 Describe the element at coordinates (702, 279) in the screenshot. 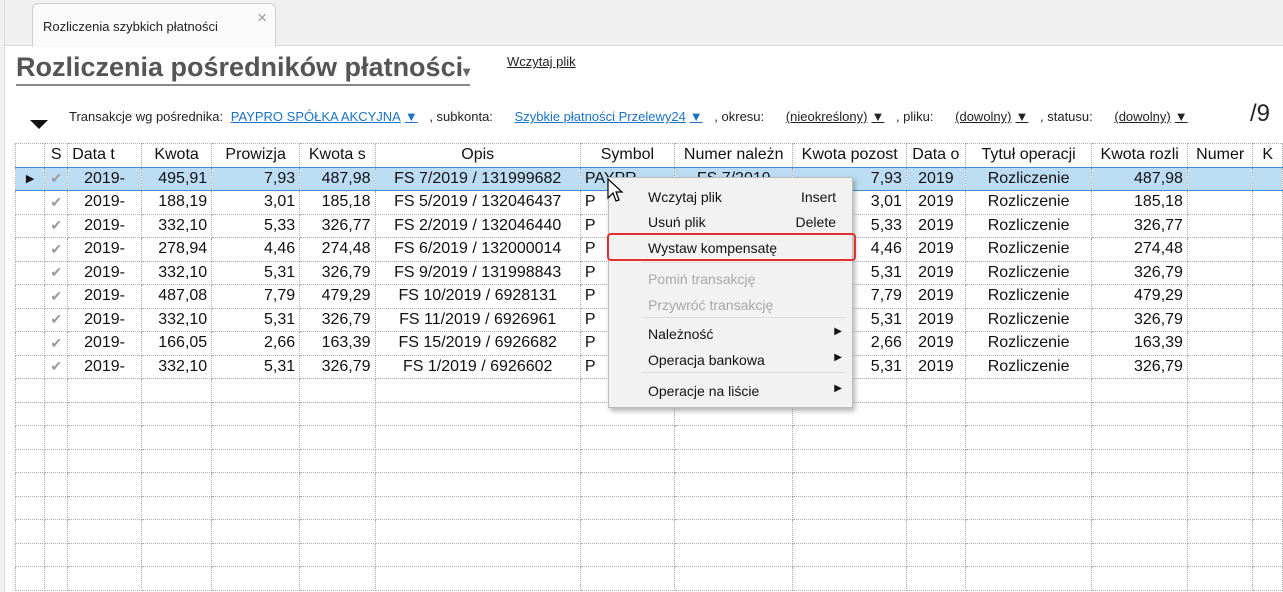

I see `menu-item-label: Pomiń transakcję` at that location.